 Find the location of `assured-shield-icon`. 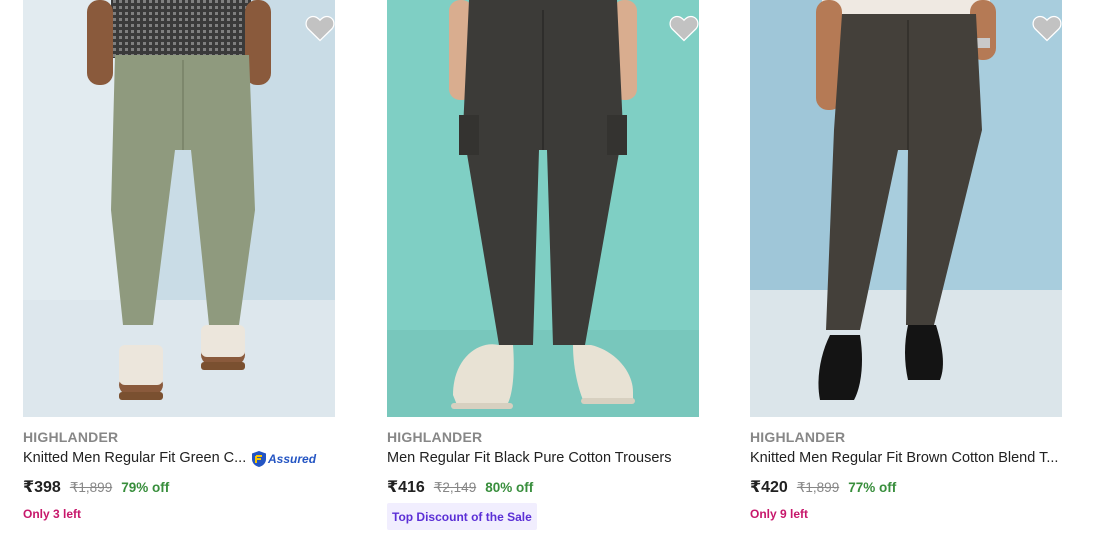

assured-shield-icon is located at coordinates (259, 459).